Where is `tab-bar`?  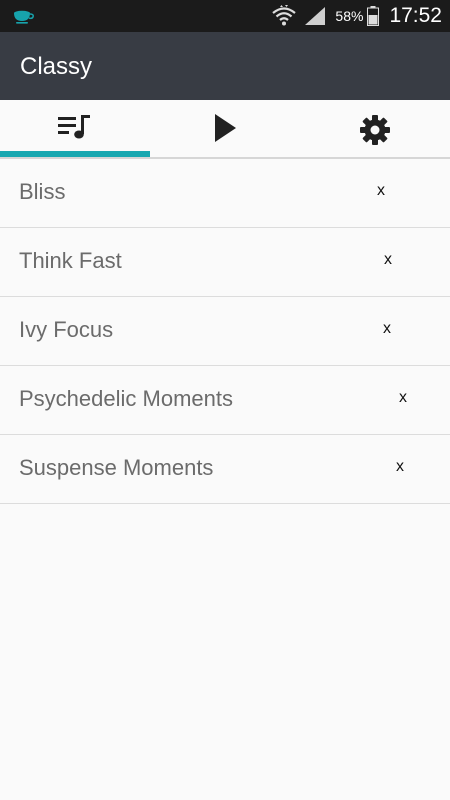
tab-bar is located at coordinates (225, 129).